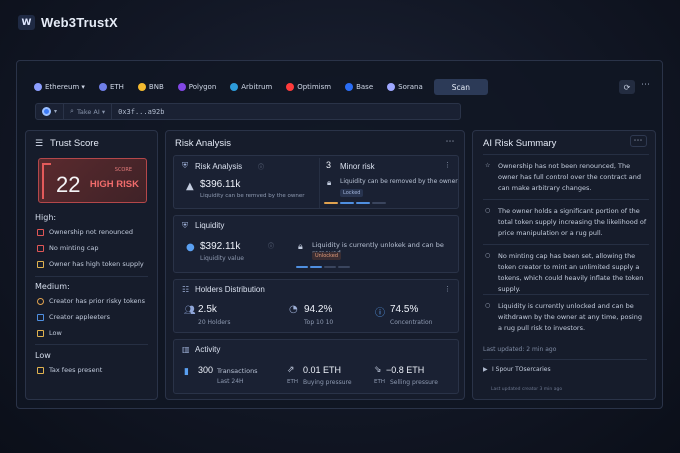 Image resolution: width=680 pixels, height=453 pixels. What do you see at coordinates (52, 286) in the screenshot?
I see `group-title-medium: Medium:` at bounding box center [52, 286].